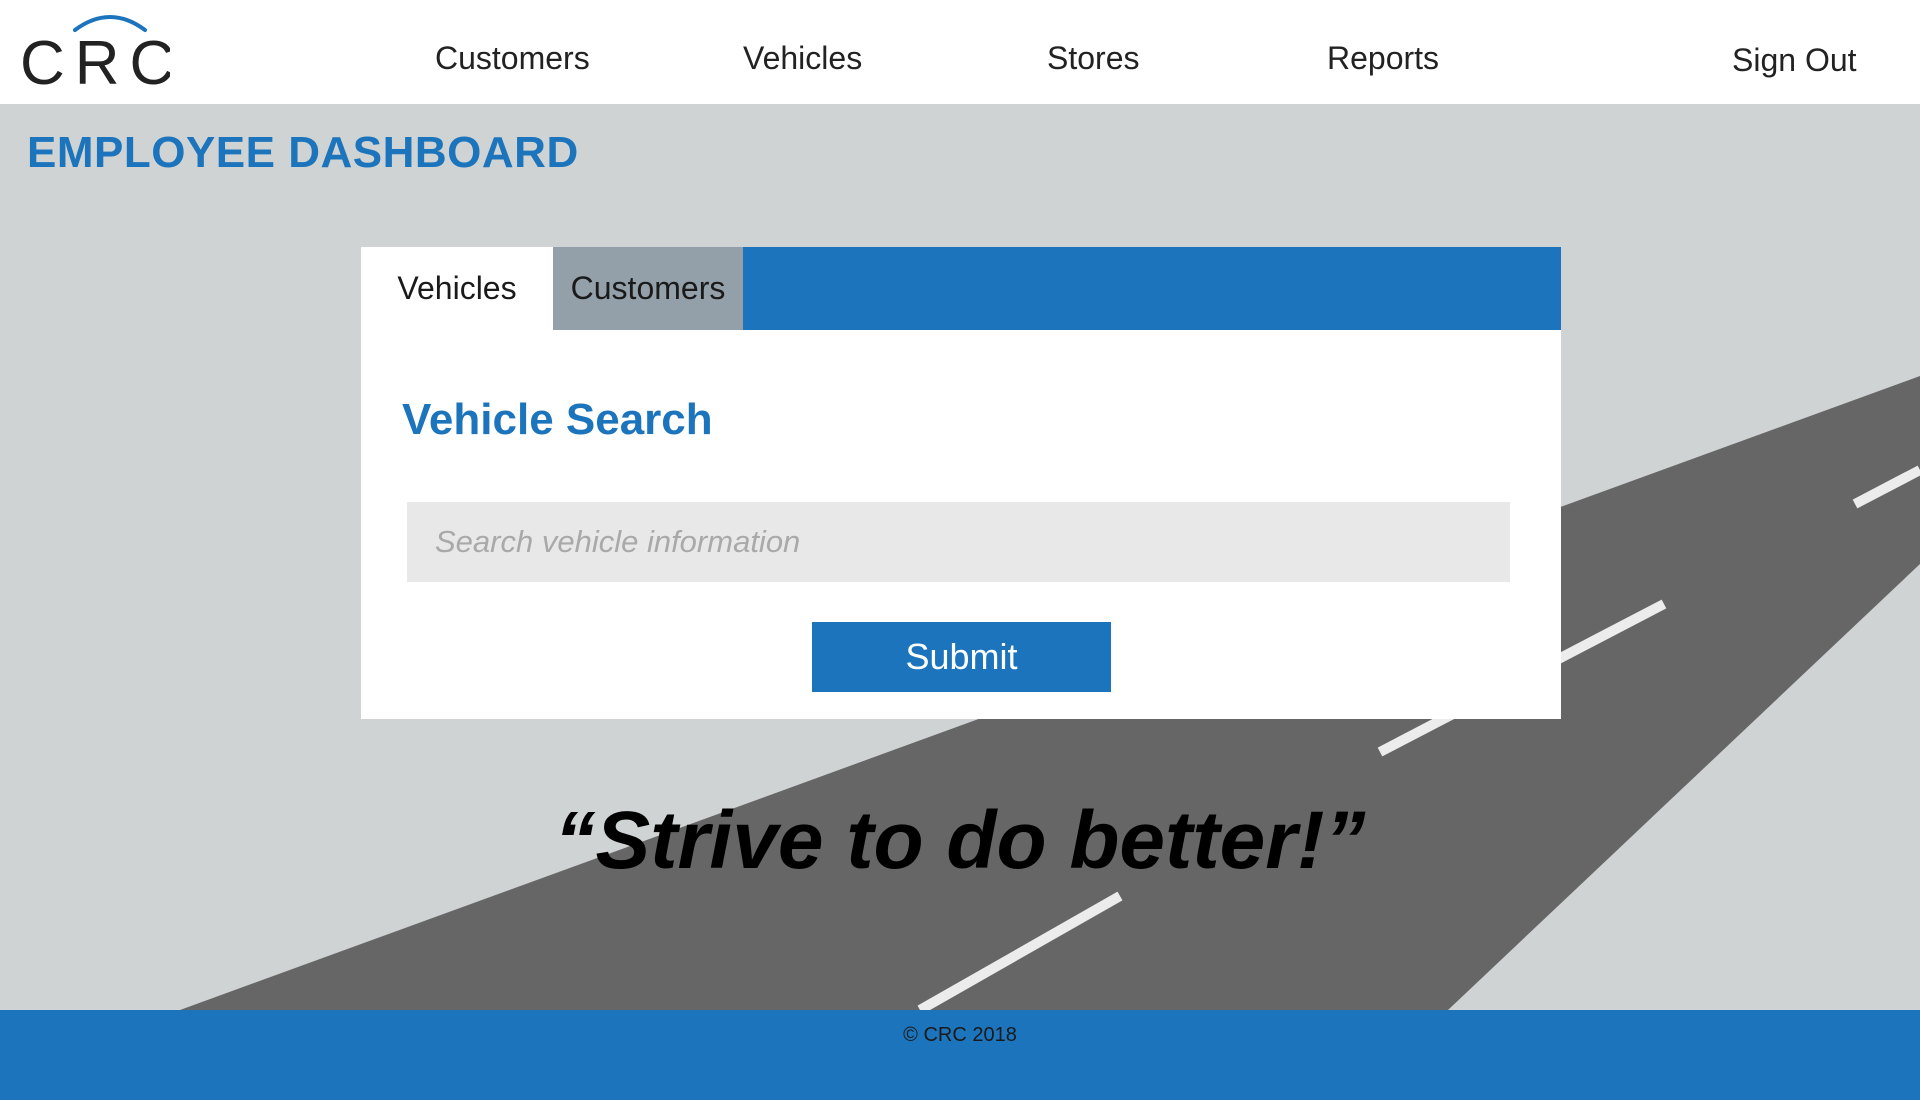  I want to click on nav-vehicles: Vehicles, so click(802, 58).